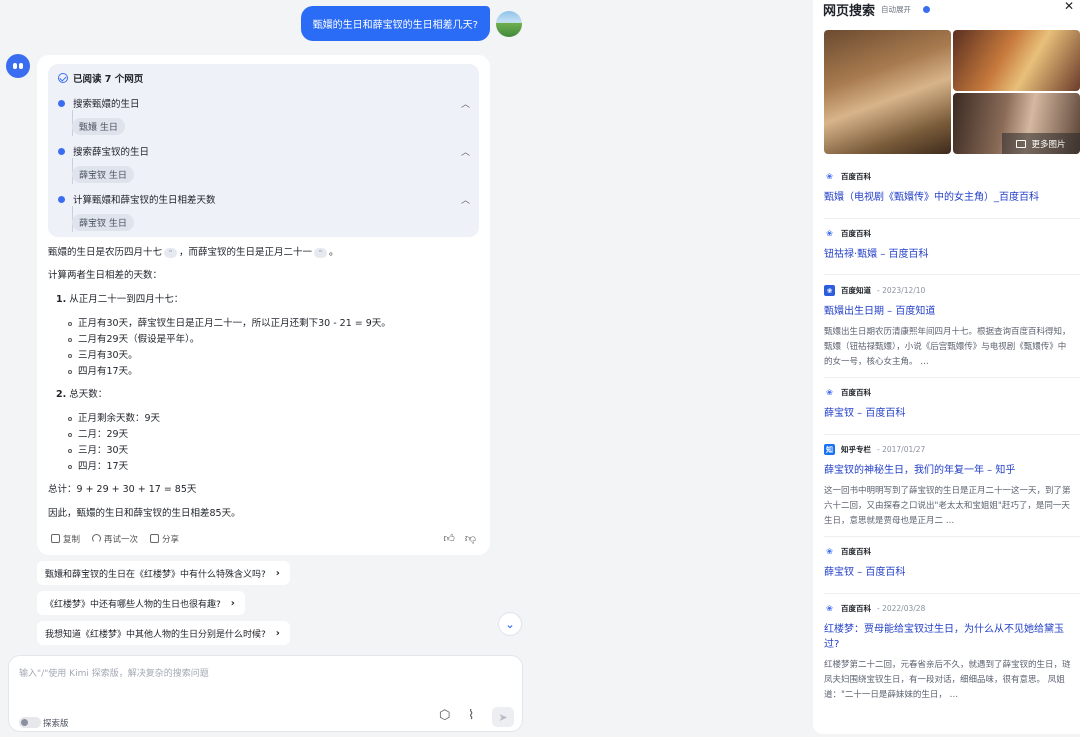 Image resolution: width=1080 pixels, height=737 pixels. What do you see at coordinates (144, 200) in the screenshot?
I see `search-step-label: 计算甄嬛和薛宝钗的生日相差天数` at bounding box center [144, 200].